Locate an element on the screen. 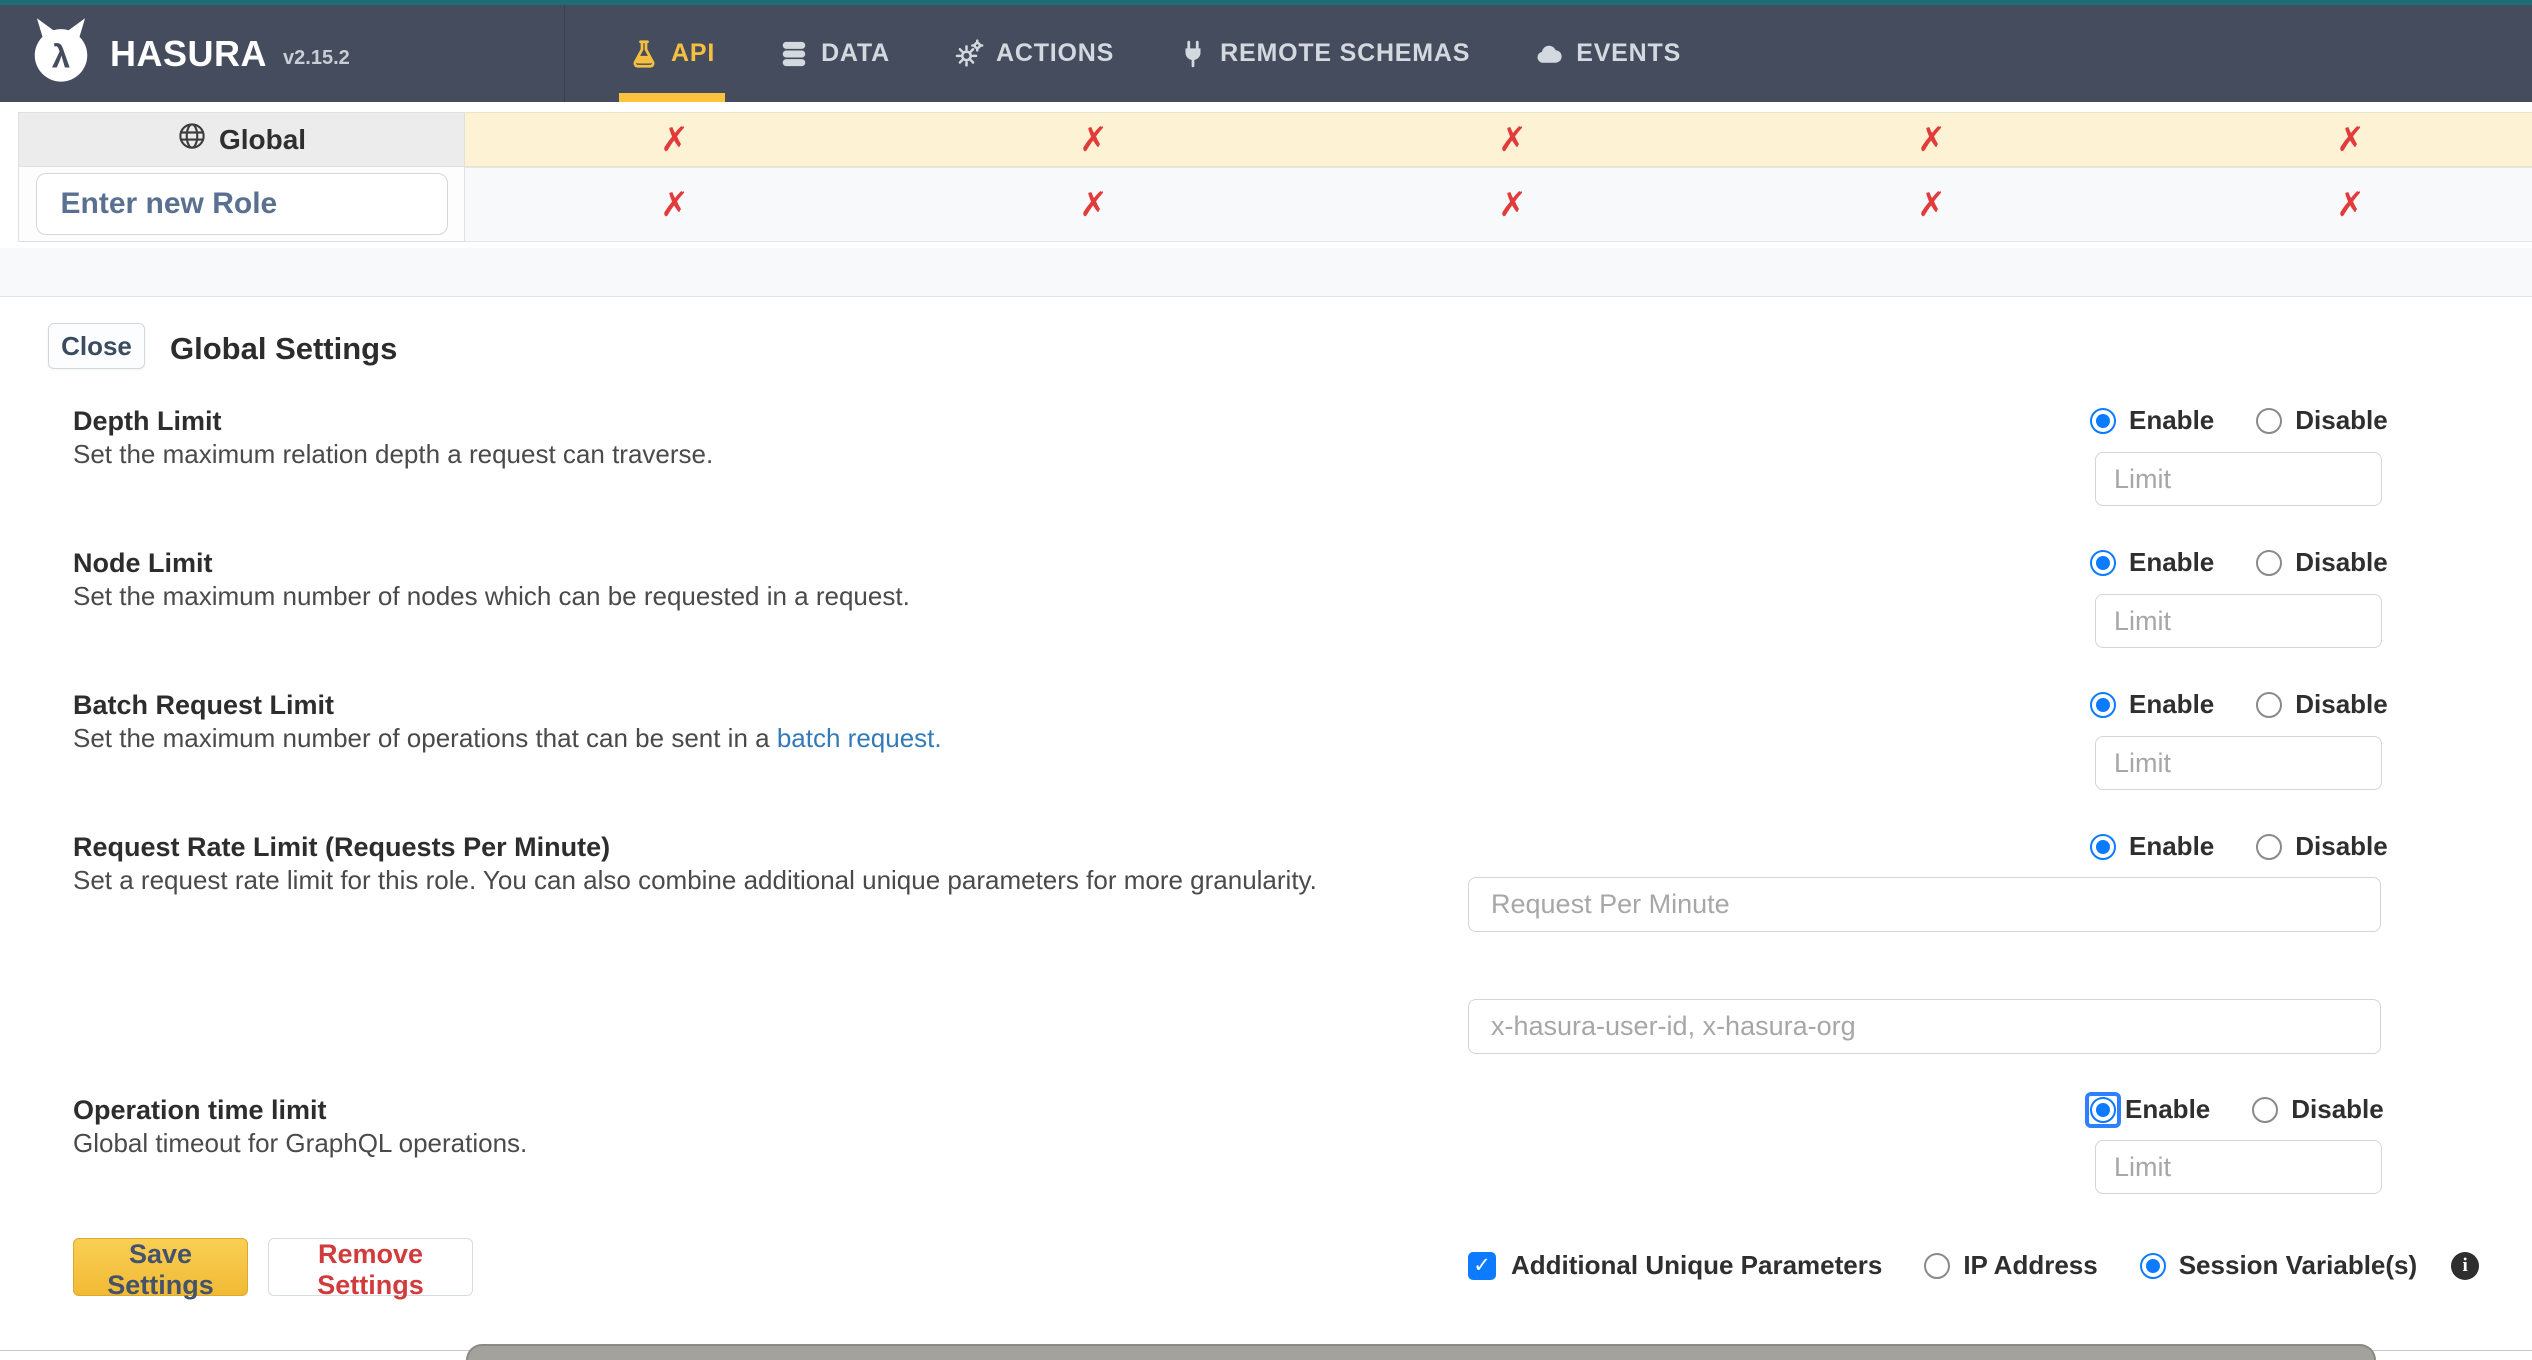 The width and height of the screenshot is (2532, 1360). tab-actions-label: ACTIONS is located at coordinates (1055, 53).